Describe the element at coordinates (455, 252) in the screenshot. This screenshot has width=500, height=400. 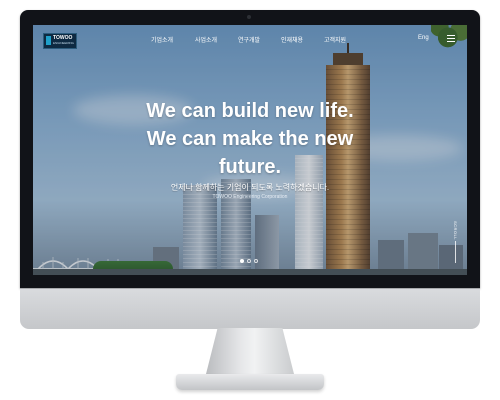
I see `scroll-line` at that location.